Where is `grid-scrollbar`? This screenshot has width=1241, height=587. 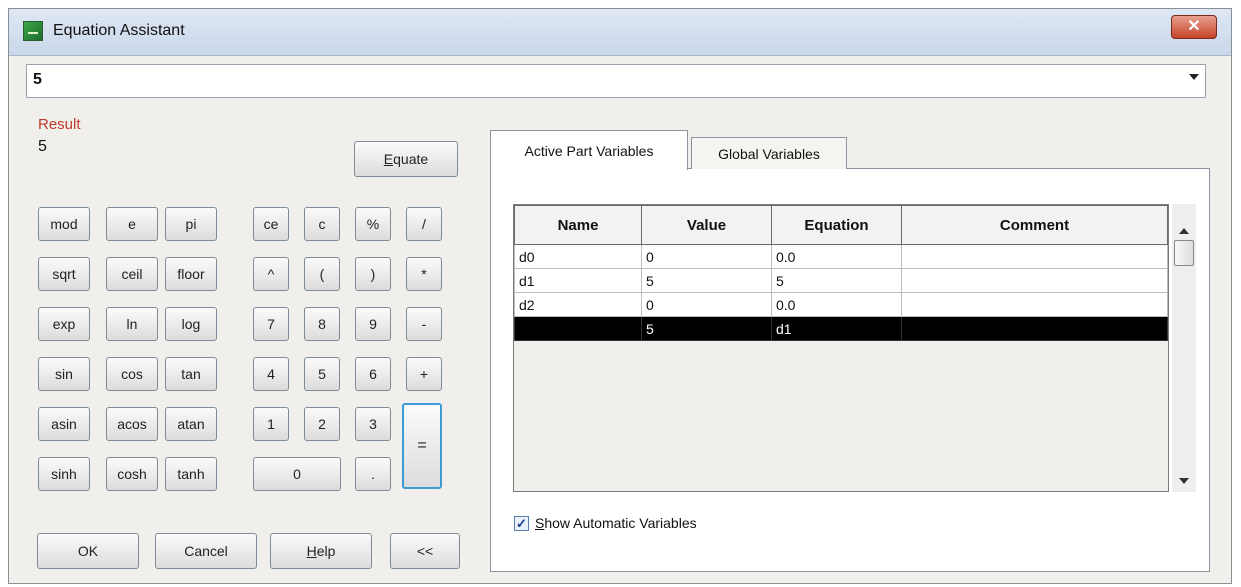 grid-scrollbar is located at coordinates (1184, 348).